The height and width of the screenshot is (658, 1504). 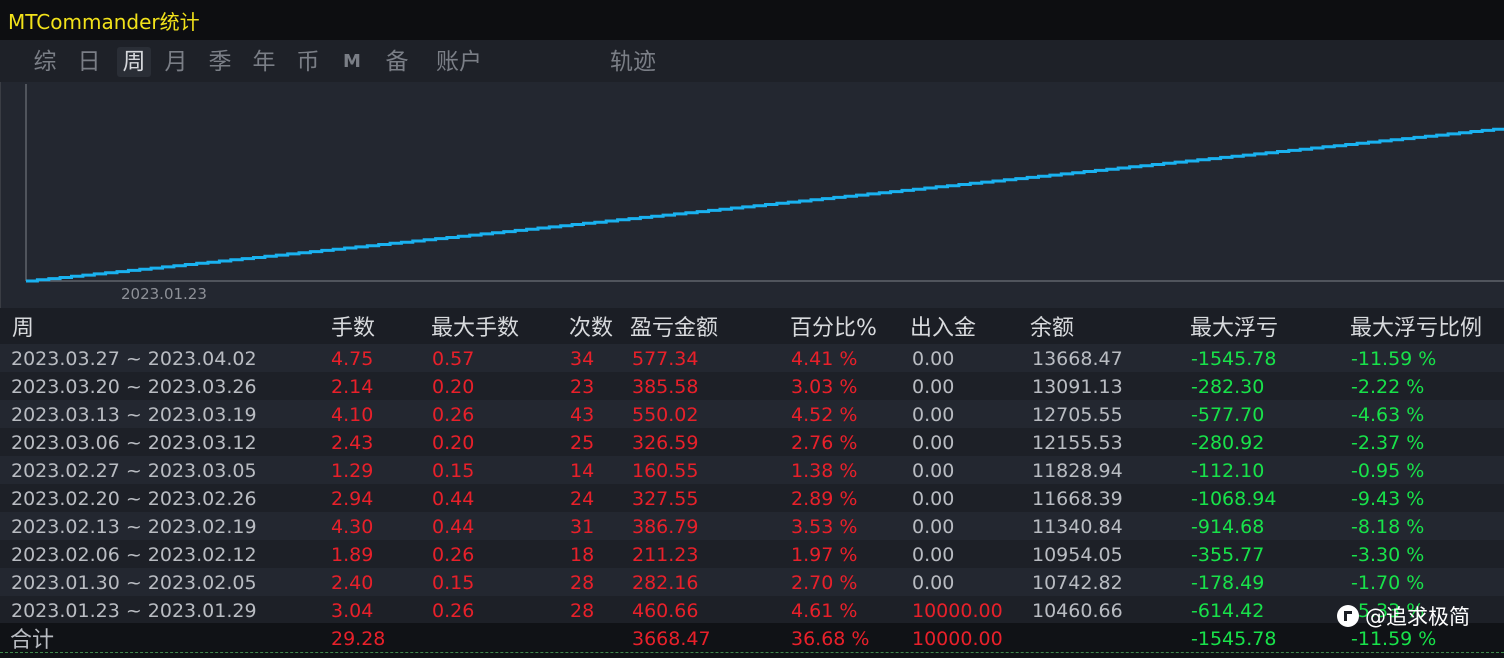 What do you see at coordinates (352, 443) in the screenshot?
I see `cell-lots: 2.43` at bounding box center [352, 443].